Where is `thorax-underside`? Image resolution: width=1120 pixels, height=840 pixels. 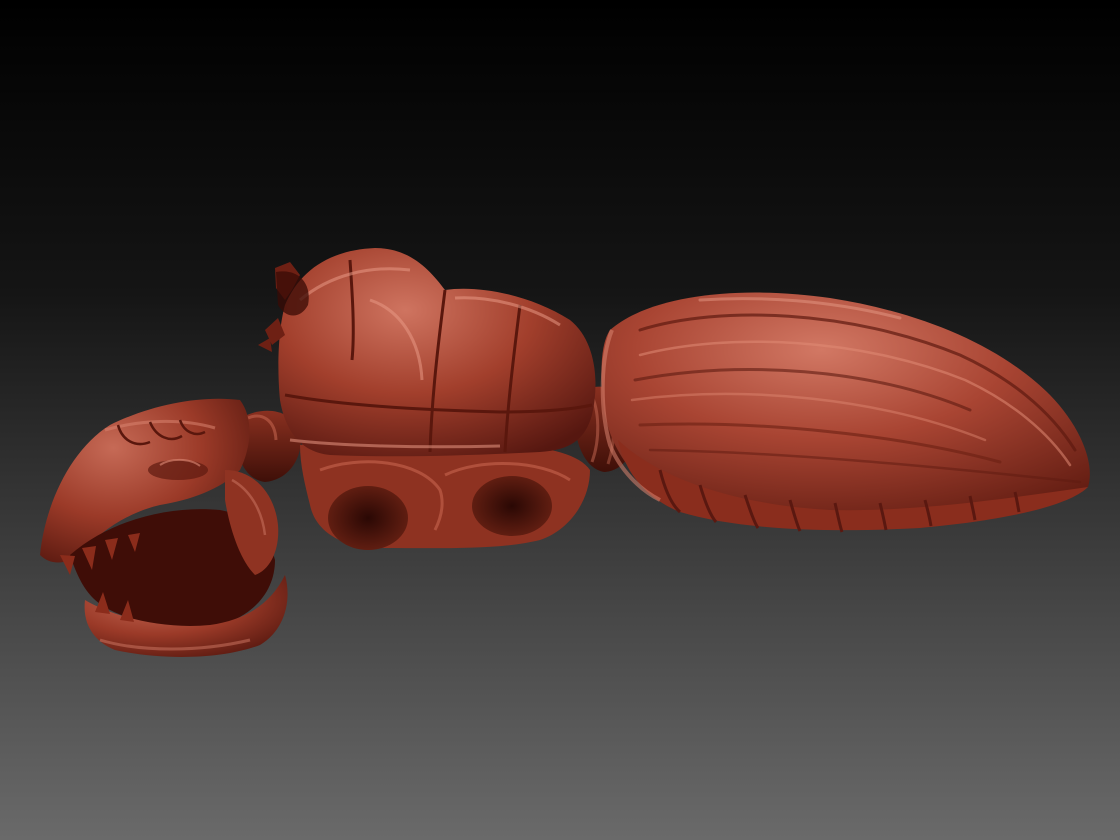
thorax-underside is located at coordinates (445, 495).